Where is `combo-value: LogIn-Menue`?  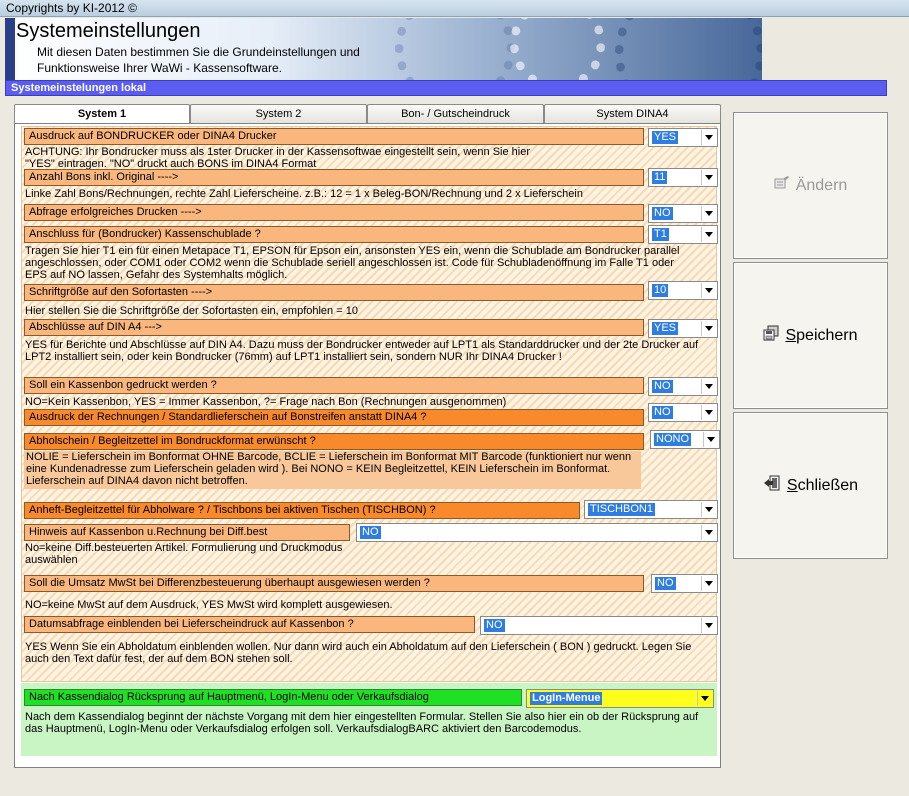 combo-value: LogIn-Menue is located at coordinates (566, 698).